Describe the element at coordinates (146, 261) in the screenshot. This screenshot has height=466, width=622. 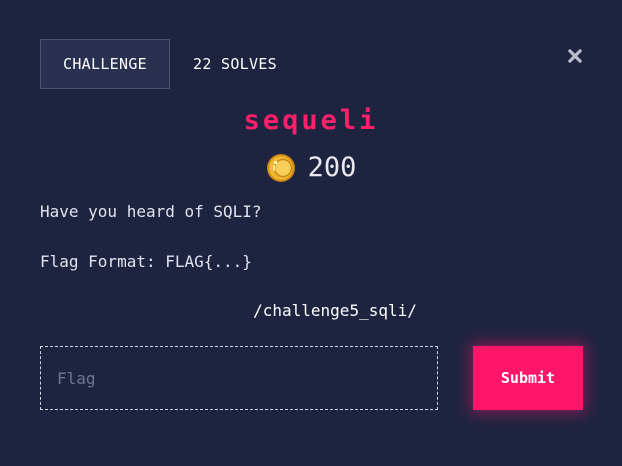
I see `description-line: Flag Format: FLAG{...}` at that location.